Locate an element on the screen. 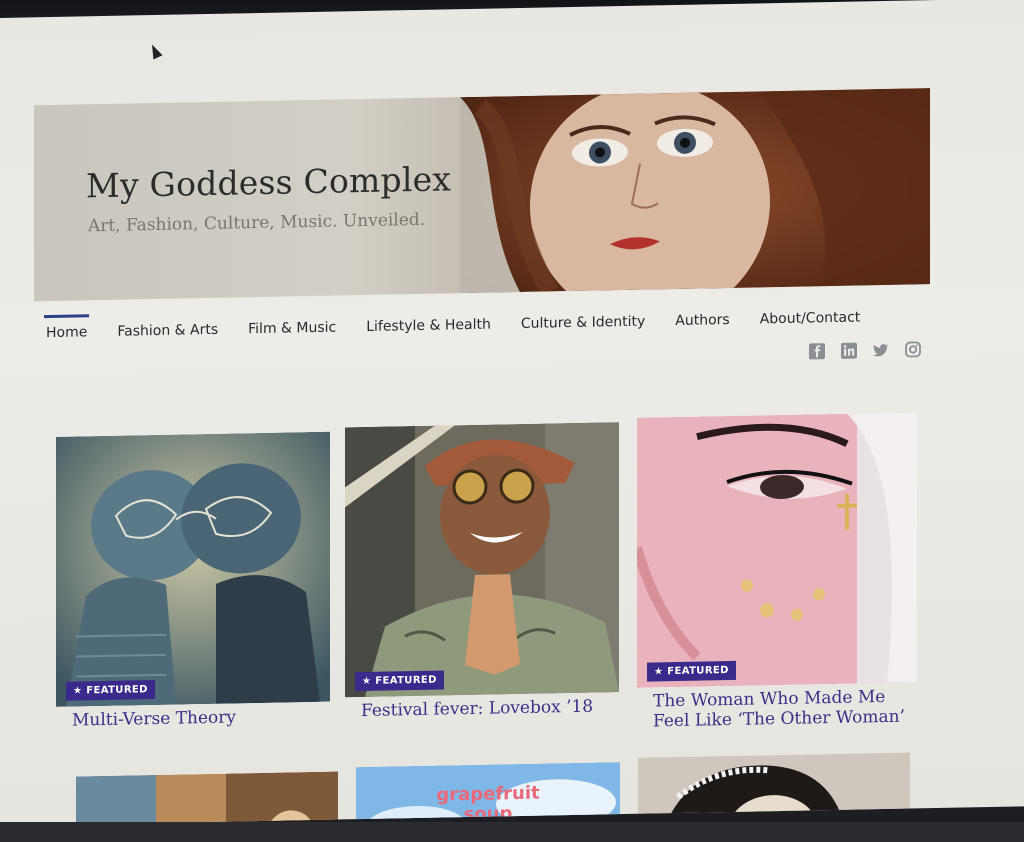 This screenshot has width=1024, height=842. sitcom-scene-photo is located at coordinates (207, 798).